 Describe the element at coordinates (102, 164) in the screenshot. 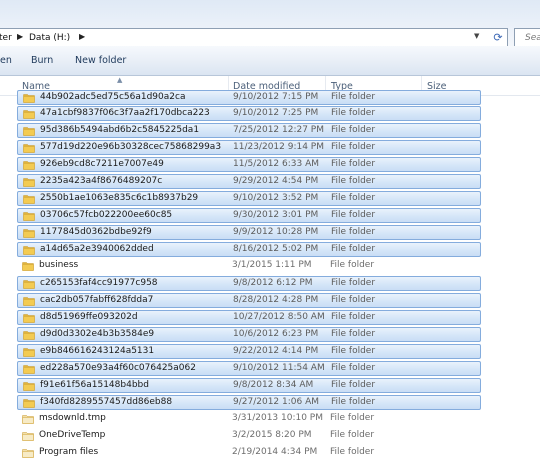

I see `file-name: 926eb9cd8c7211e7007e49` at that location.